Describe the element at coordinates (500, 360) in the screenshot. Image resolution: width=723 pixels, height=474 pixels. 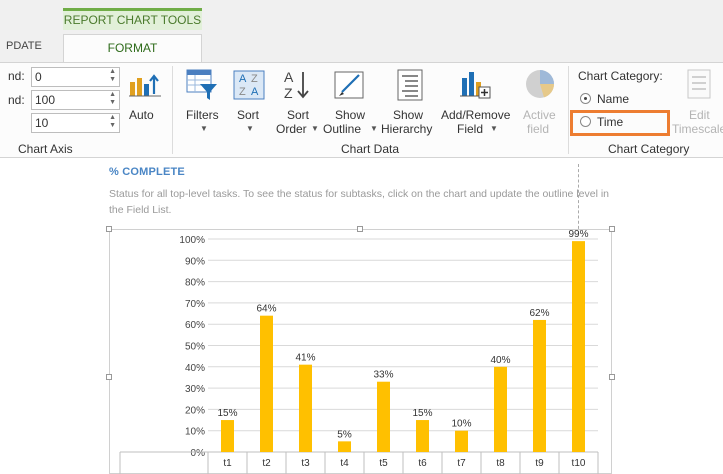
I see `bar-data-label: 40%` at that location.